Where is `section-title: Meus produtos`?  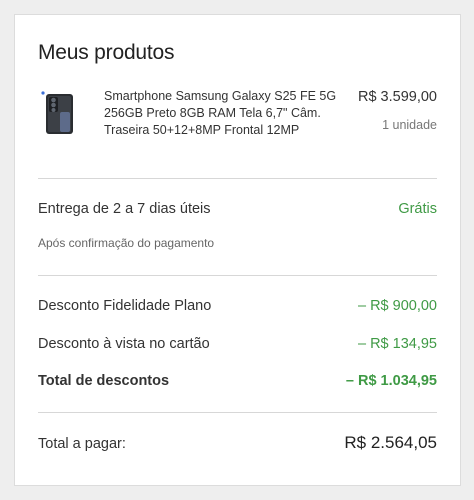
section-title: Meus produtos is located at coordinates (106, 52).